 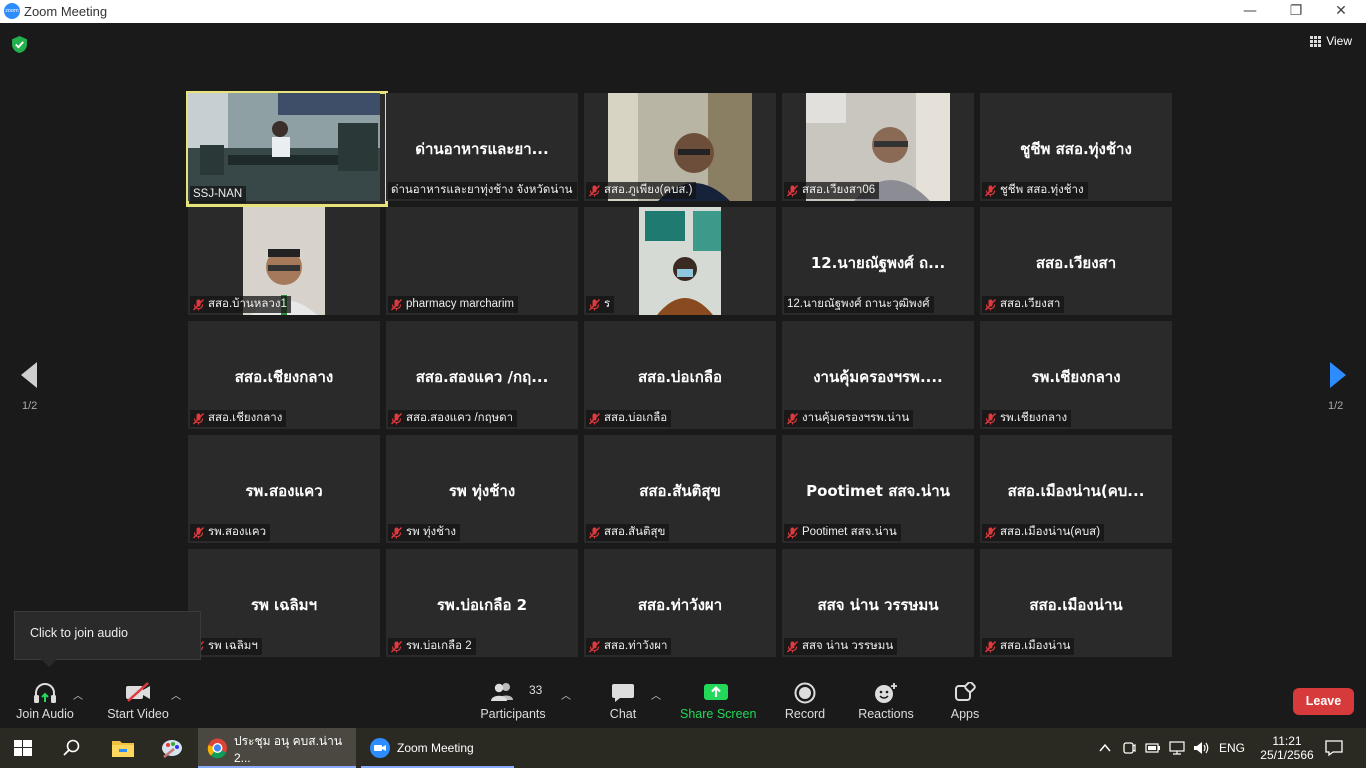 I want to click on video-options-caret-icon: ︿, so click(x=176, y=694).